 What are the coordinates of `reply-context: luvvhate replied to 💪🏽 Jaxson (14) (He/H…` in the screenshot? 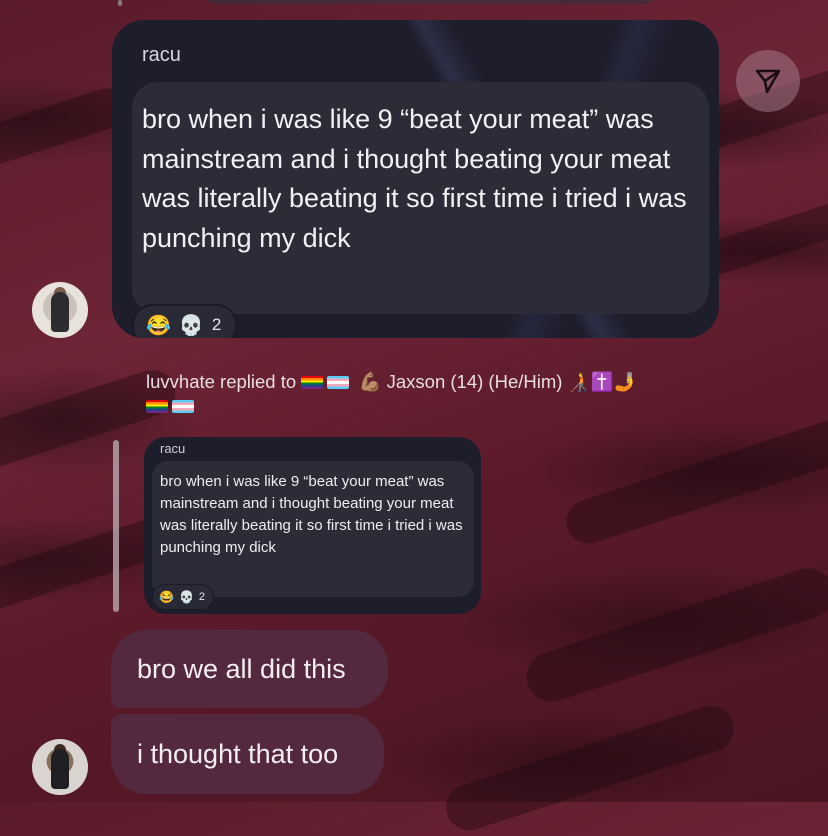 It's located at (446, 394).